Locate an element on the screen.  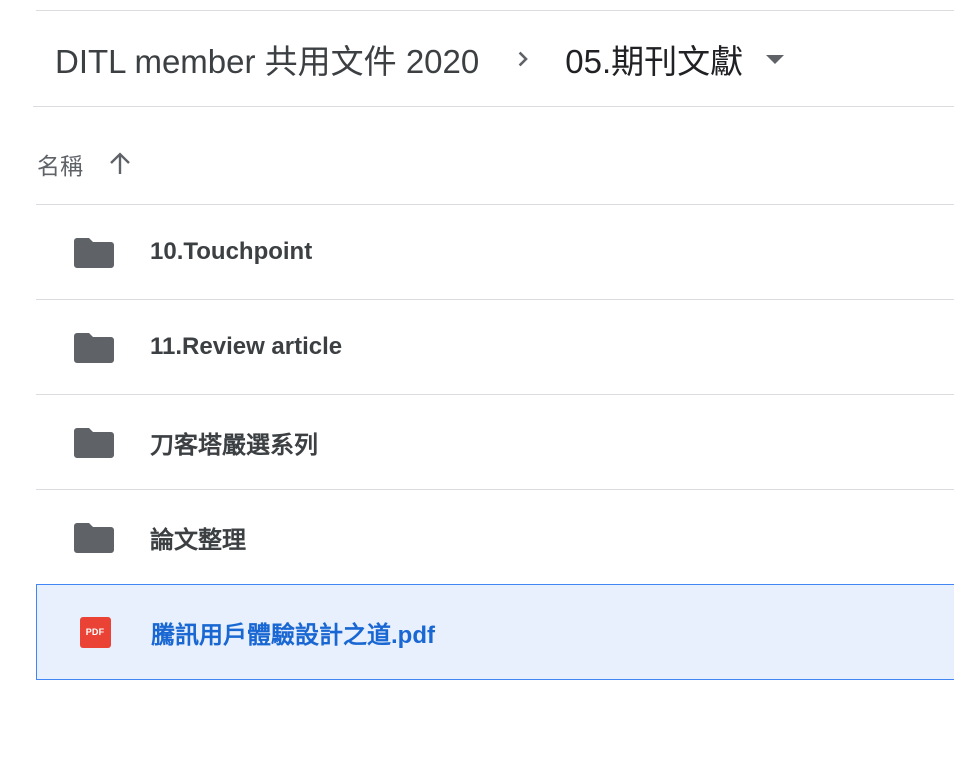
file-name: 10.Touchpoint is located at coordinates (231, 251).